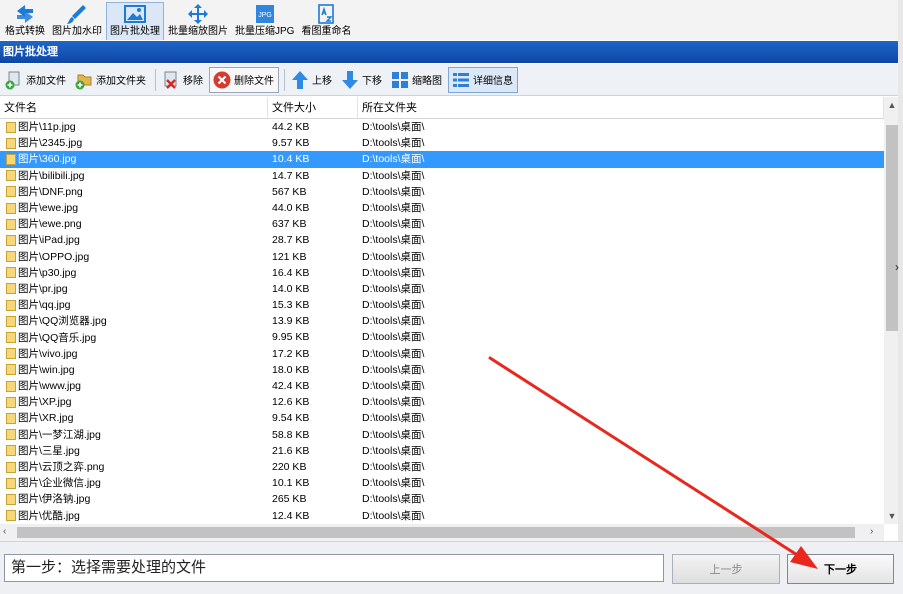 This screenshot has width=903, height=594. What do you see at coordinates (111, 80) in the screenshot?
I see `add-folder-button: 添加文件夹` at bounding box center [111, 80].